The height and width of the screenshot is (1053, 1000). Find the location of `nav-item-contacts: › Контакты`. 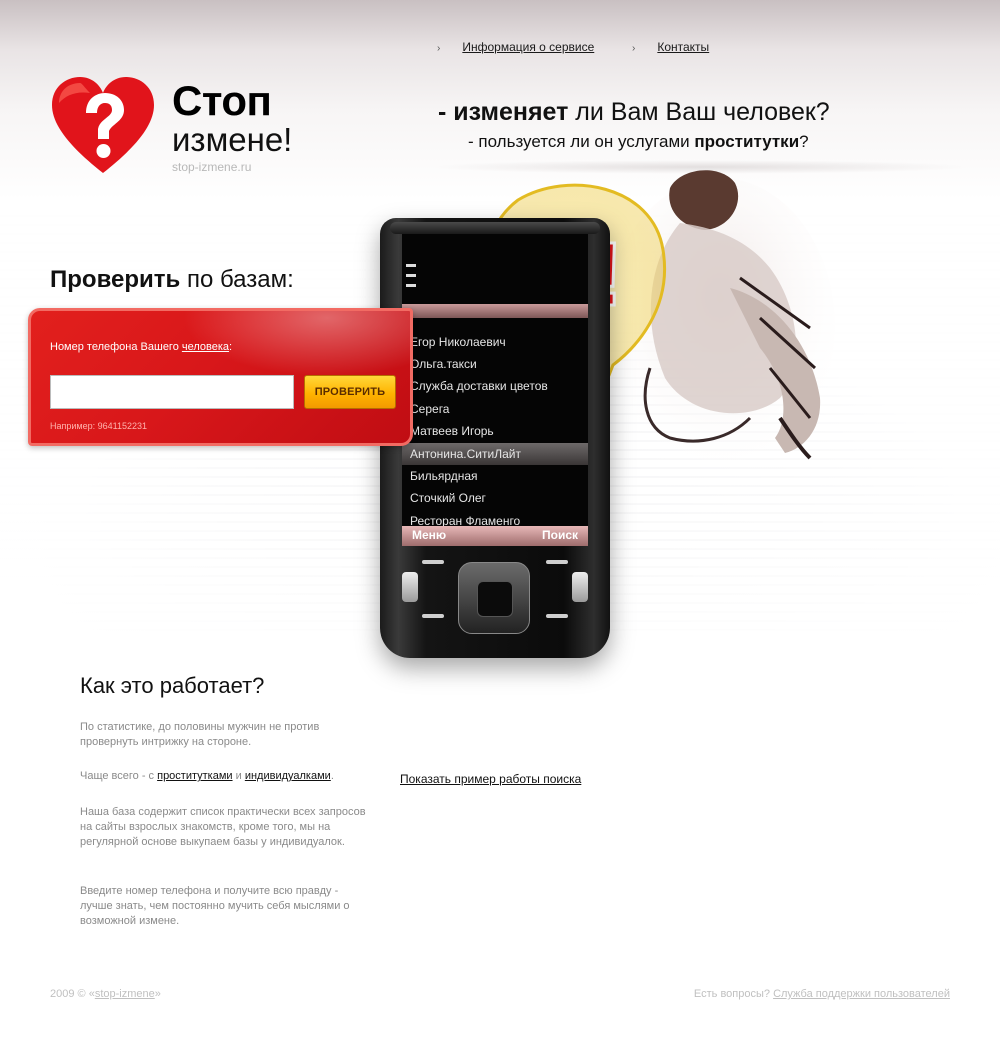

nav-item-contacts: › Контакты is located at coordinates (670, 47).